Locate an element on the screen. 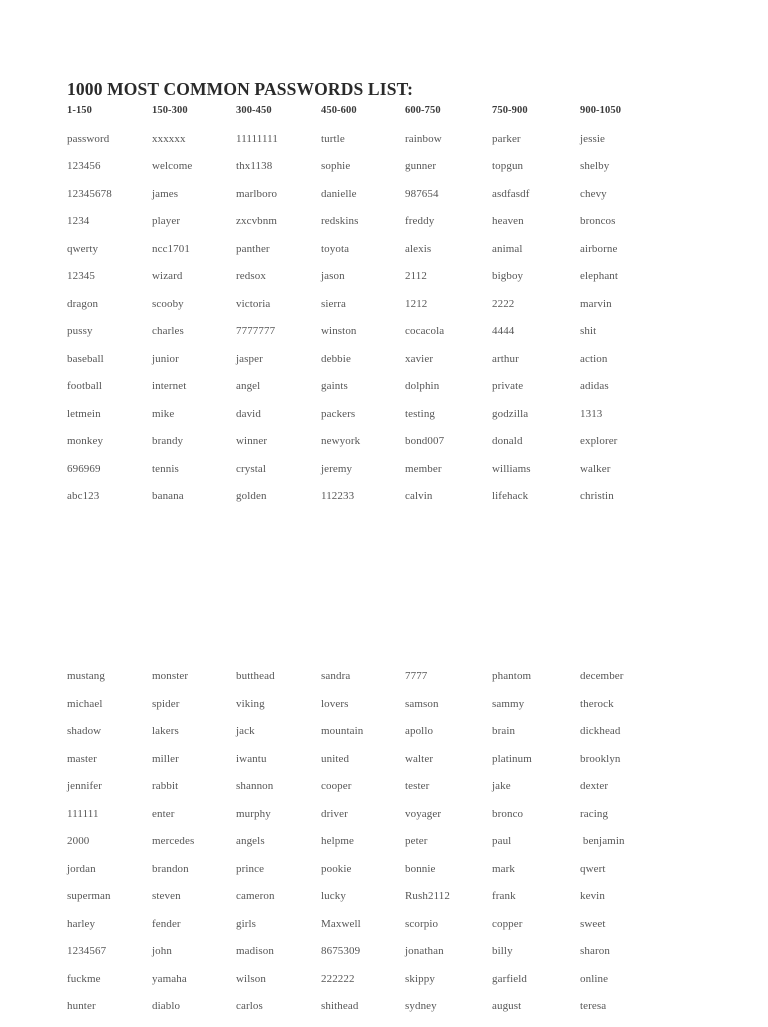 The width and height of the screenshot is (768, 1027). password-cell: sweet is located at coordinates (593, 923).